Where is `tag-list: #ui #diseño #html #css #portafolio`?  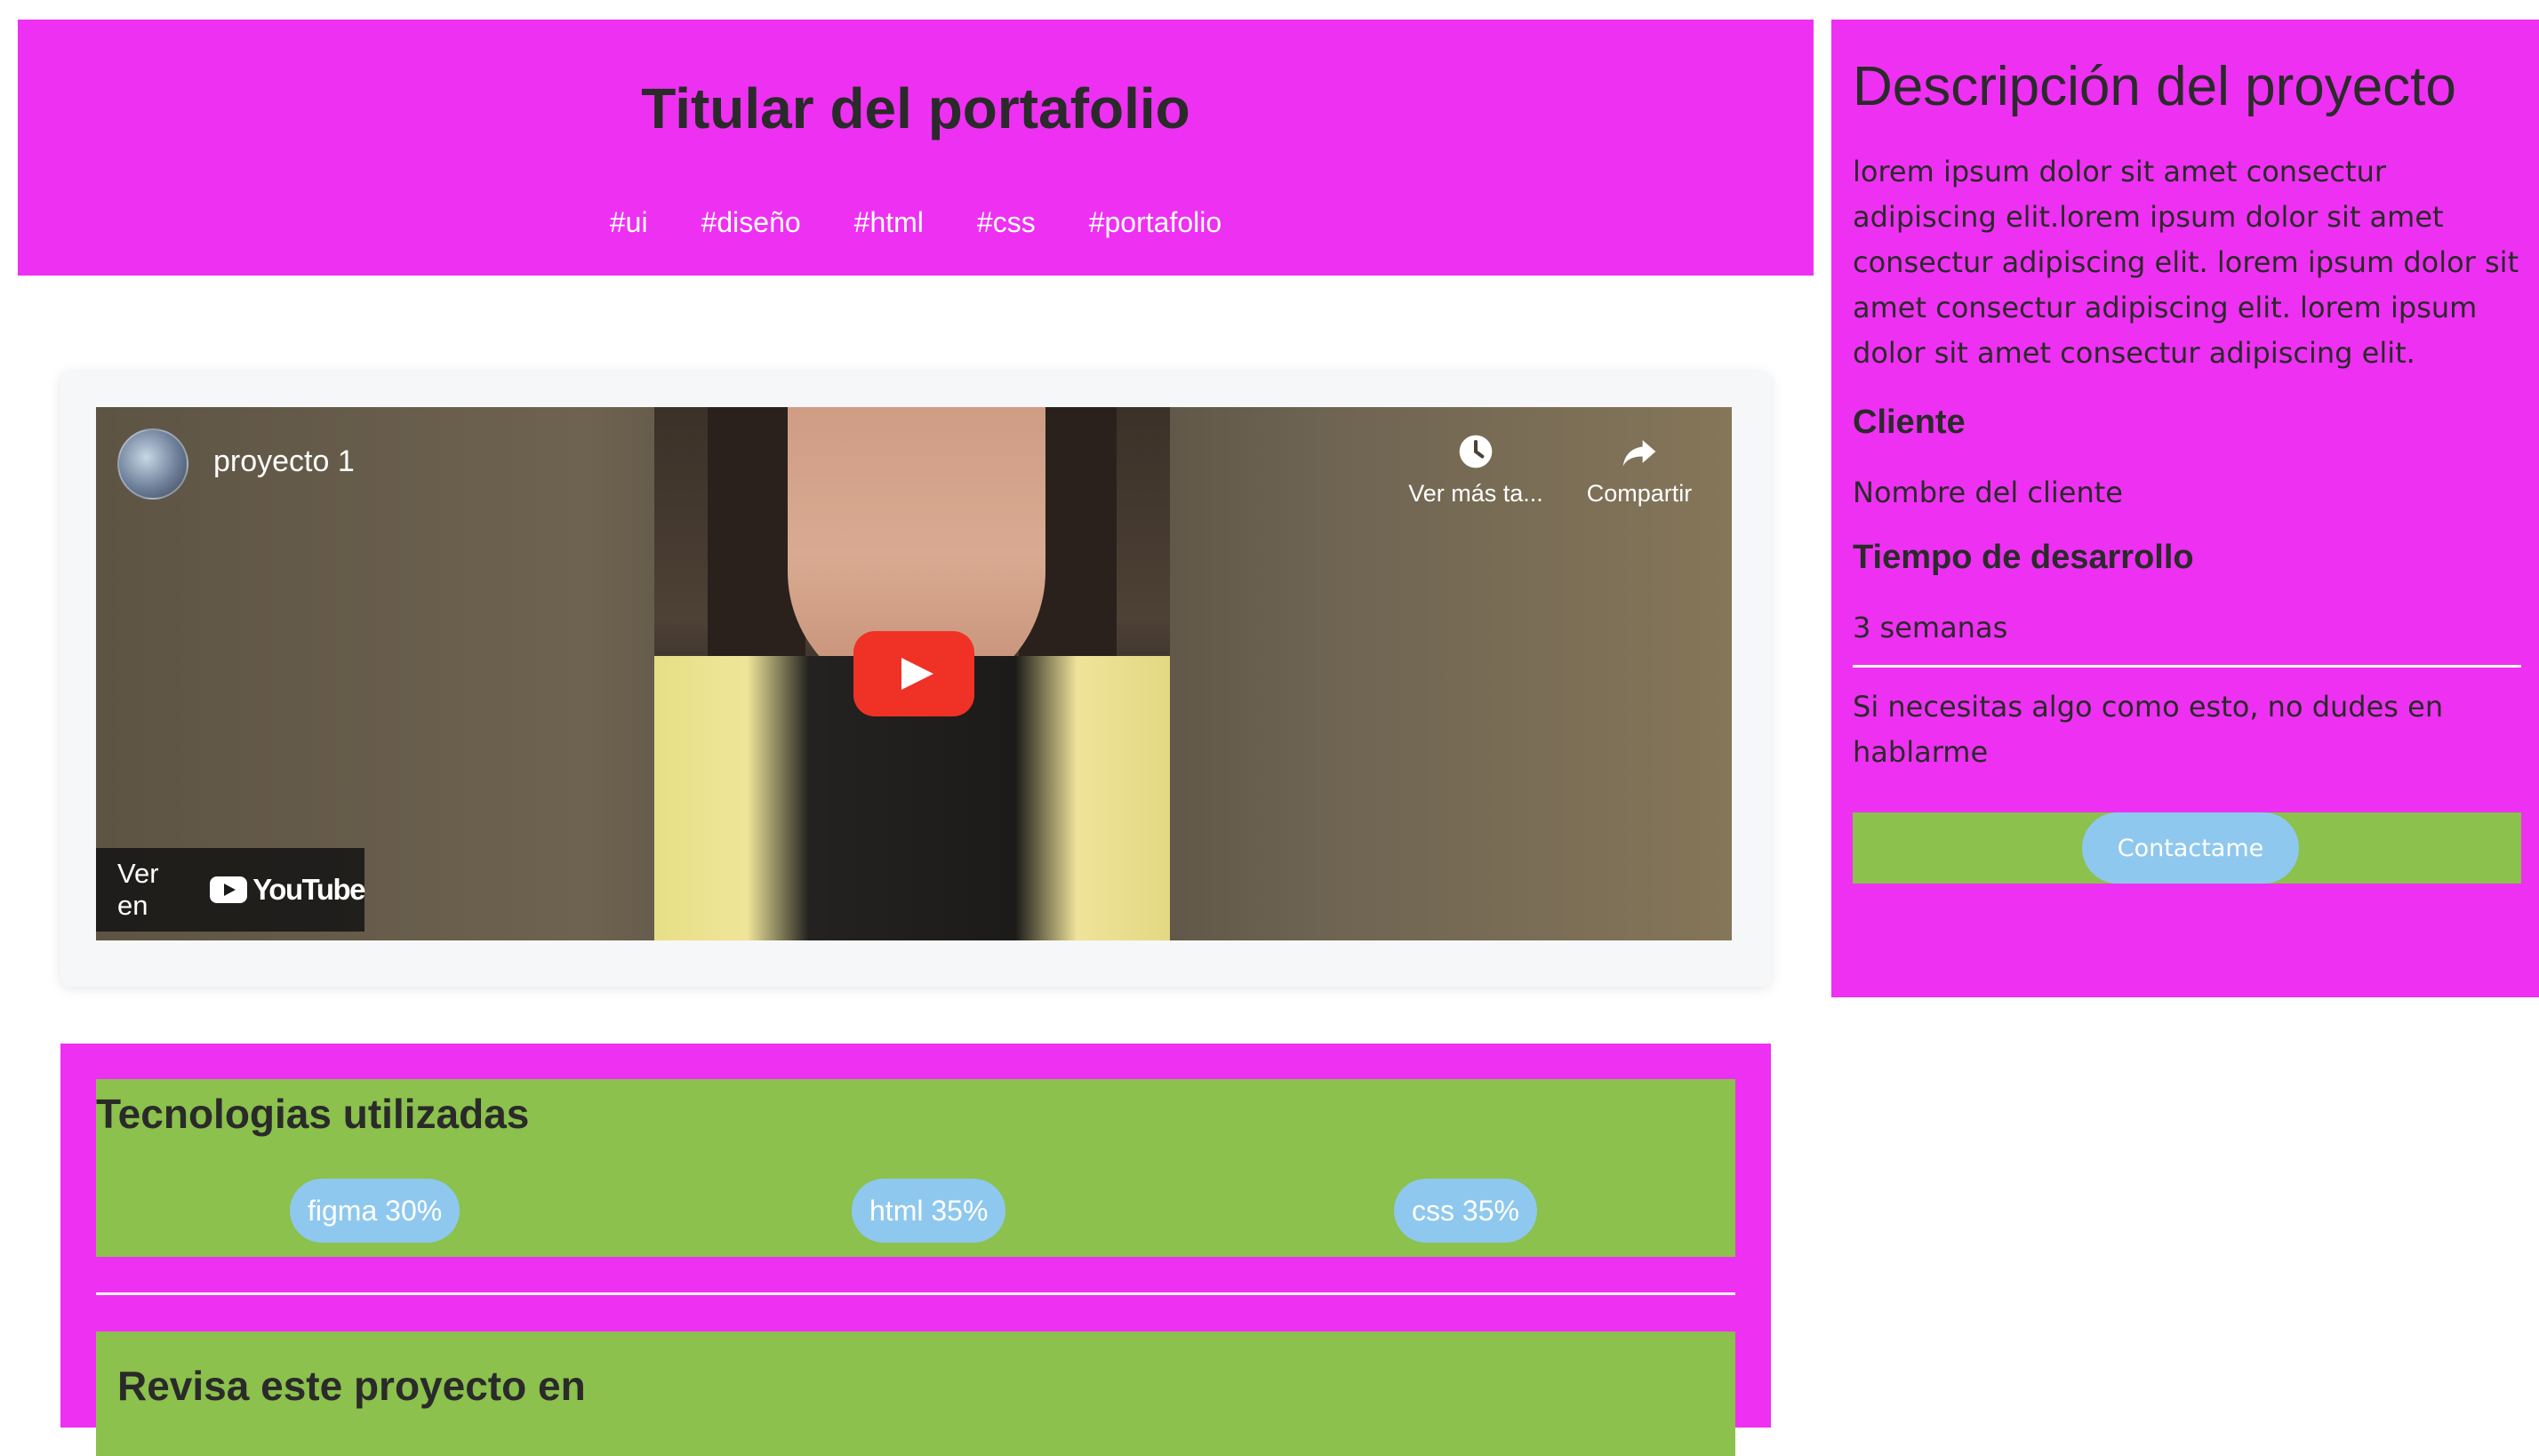 tag-list: #ui #diseño #html #css #portafolio is located at coordinates (916, 222).